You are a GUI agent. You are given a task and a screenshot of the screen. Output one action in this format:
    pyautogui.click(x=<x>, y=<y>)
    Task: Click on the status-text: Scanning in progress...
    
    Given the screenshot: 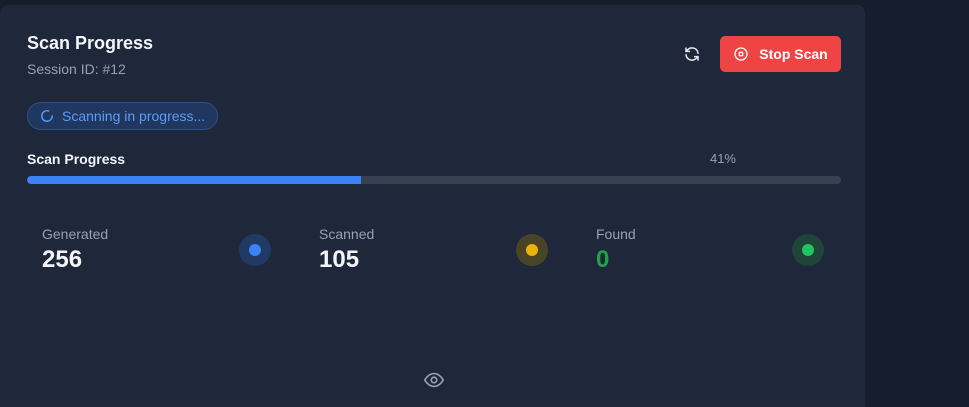 What is the action you would take?
    pyautogui.click(x=134, y=116)
    